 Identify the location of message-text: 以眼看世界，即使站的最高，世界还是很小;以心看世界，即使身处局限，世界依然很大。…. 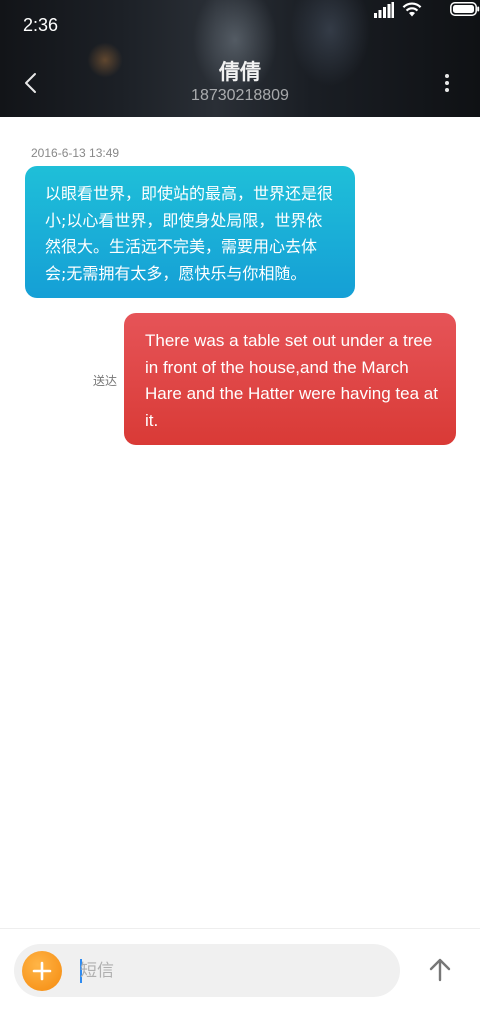
(189, 233).